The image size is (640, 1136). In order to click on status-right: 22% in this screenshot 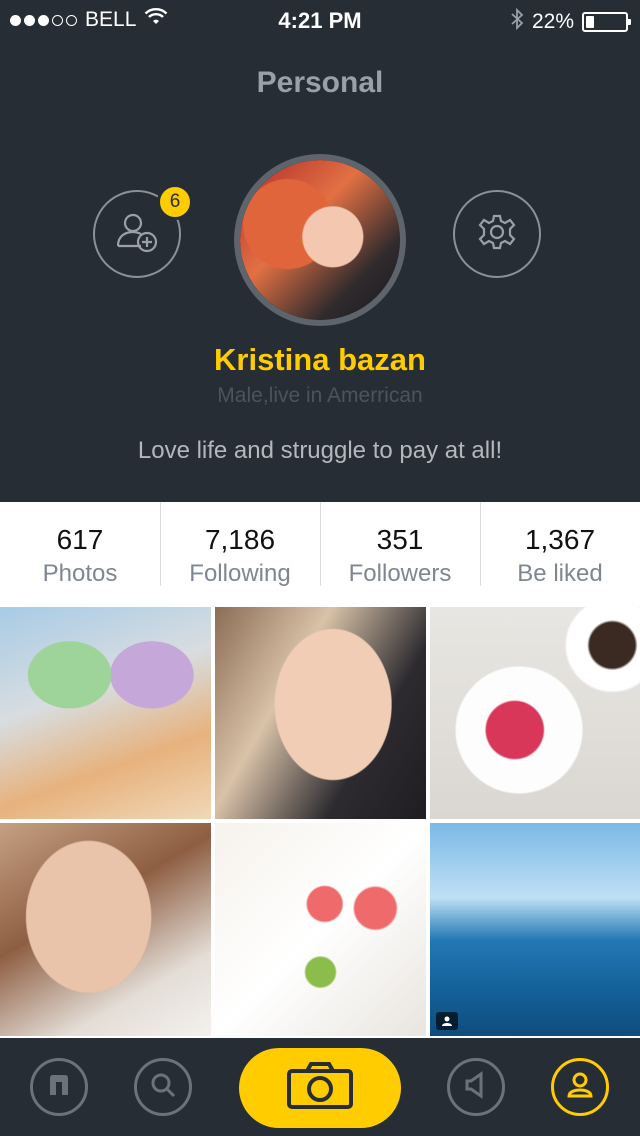, I will do `click(570, 21)`.